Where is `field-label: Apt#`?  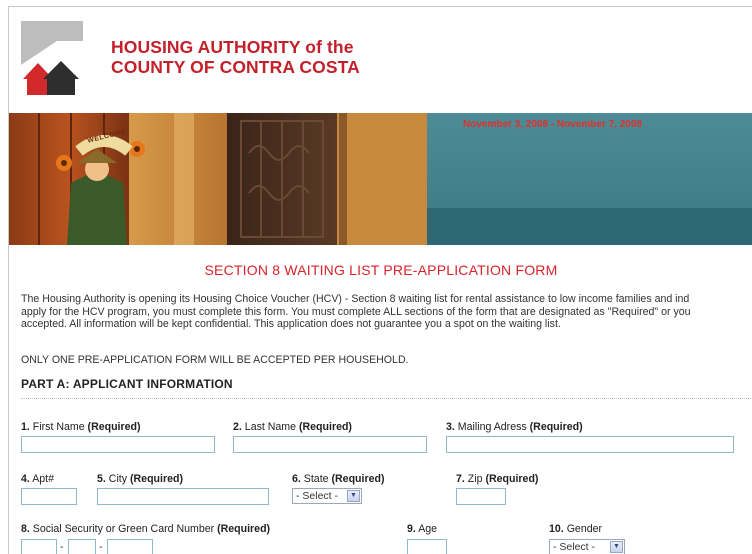
field-label: Apt# is located at coordinates (43, 479).